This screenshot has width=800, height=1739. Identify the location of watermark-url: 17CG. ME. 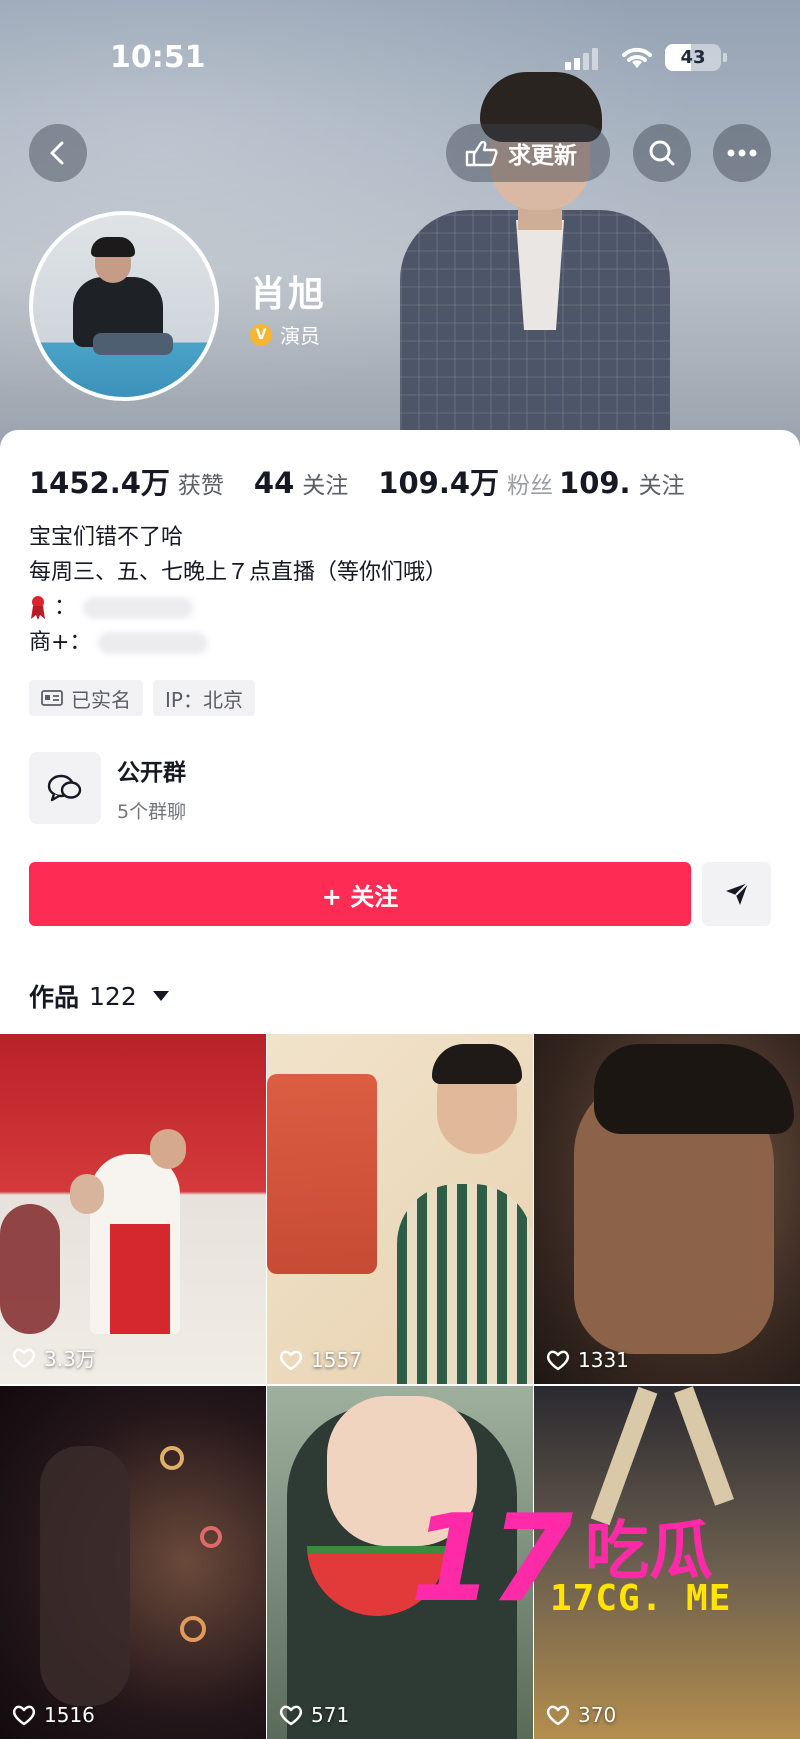
(641, 1598).